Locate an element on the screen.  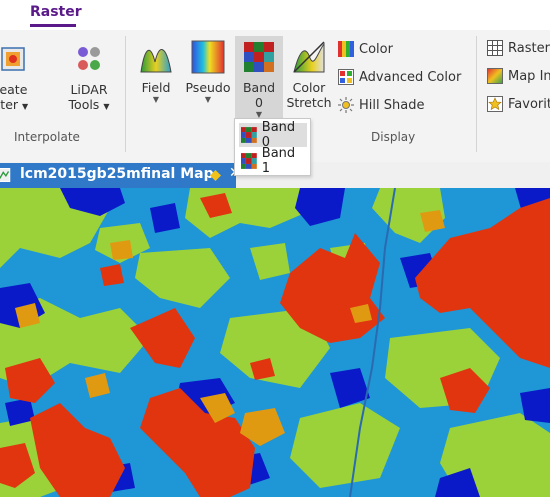
map-info-icon is located at coordinates (495, 76).